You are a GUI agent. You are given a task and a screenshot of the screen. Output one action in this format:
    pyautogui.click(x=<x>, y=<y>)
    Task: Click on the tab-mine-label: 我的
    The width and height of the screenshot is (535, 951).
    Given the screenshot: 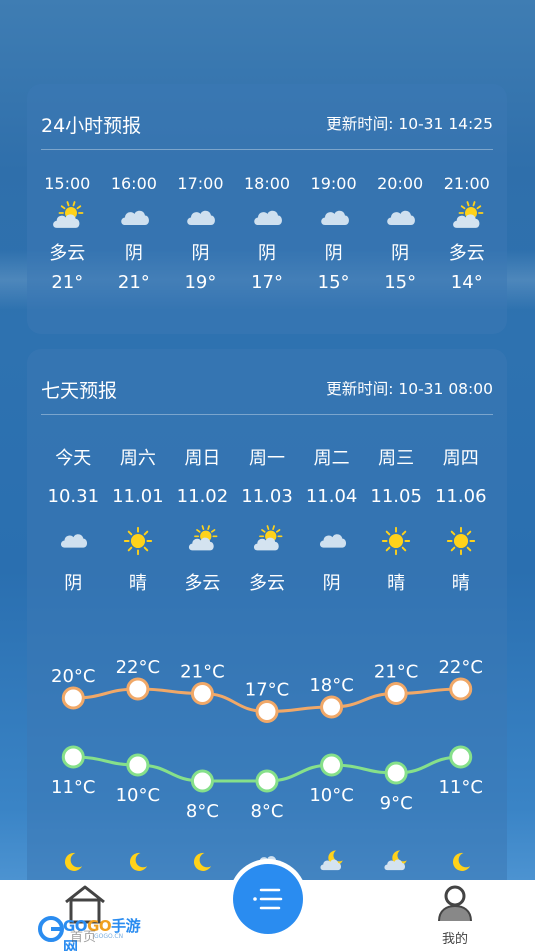 What is the action you would take?
    pyautogui.click(x=454, y=939)
    